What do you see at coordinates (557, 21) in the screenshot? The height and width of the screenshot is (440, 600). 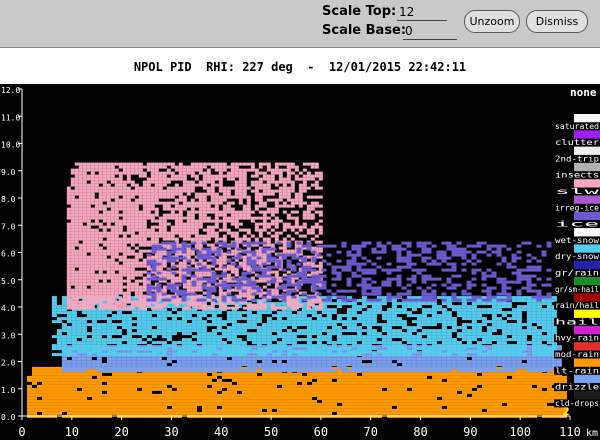 I see `dismiss-button: Dismiss` at bounding box center [557, 21].